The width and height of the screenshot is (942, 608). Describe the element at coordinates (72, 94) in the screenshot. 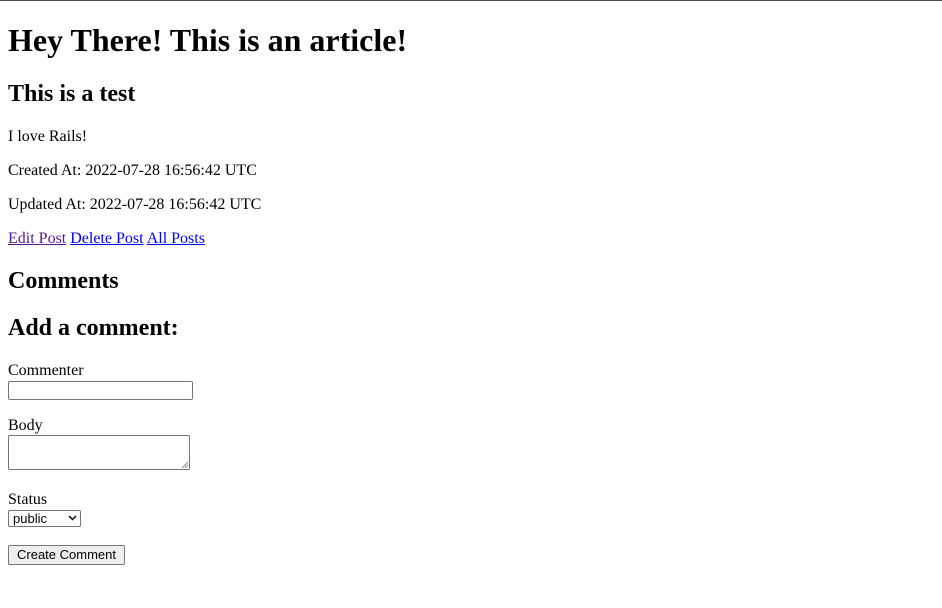

I see `article-subtitle: This is a test` at that location.